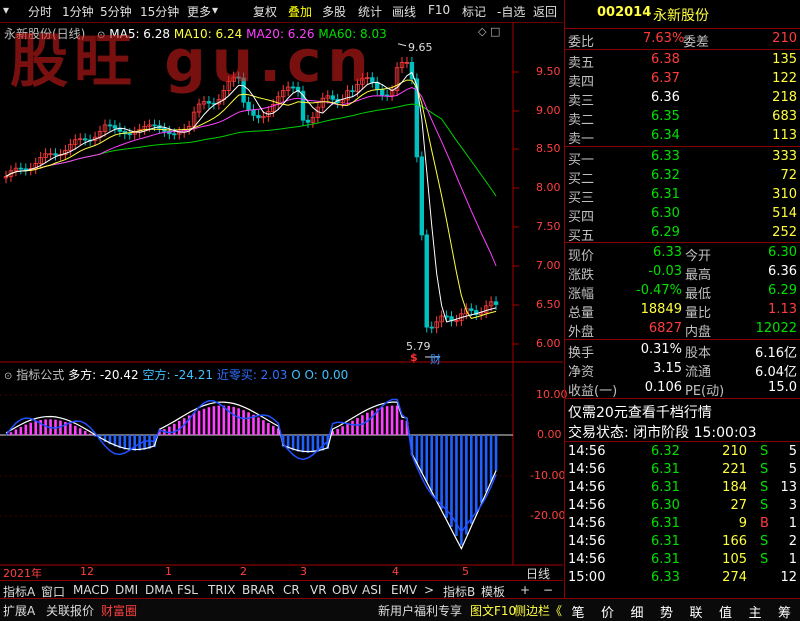  I want to click on tick-volume: 210, so click(734, 451).